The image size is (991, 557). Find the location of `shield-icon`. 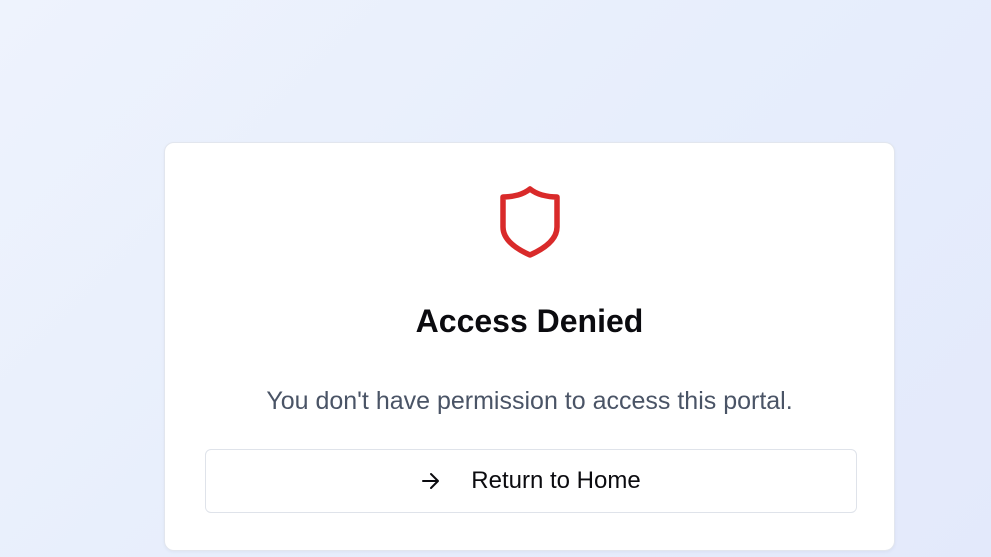

shield-icon is located at coordinates (530, 222).